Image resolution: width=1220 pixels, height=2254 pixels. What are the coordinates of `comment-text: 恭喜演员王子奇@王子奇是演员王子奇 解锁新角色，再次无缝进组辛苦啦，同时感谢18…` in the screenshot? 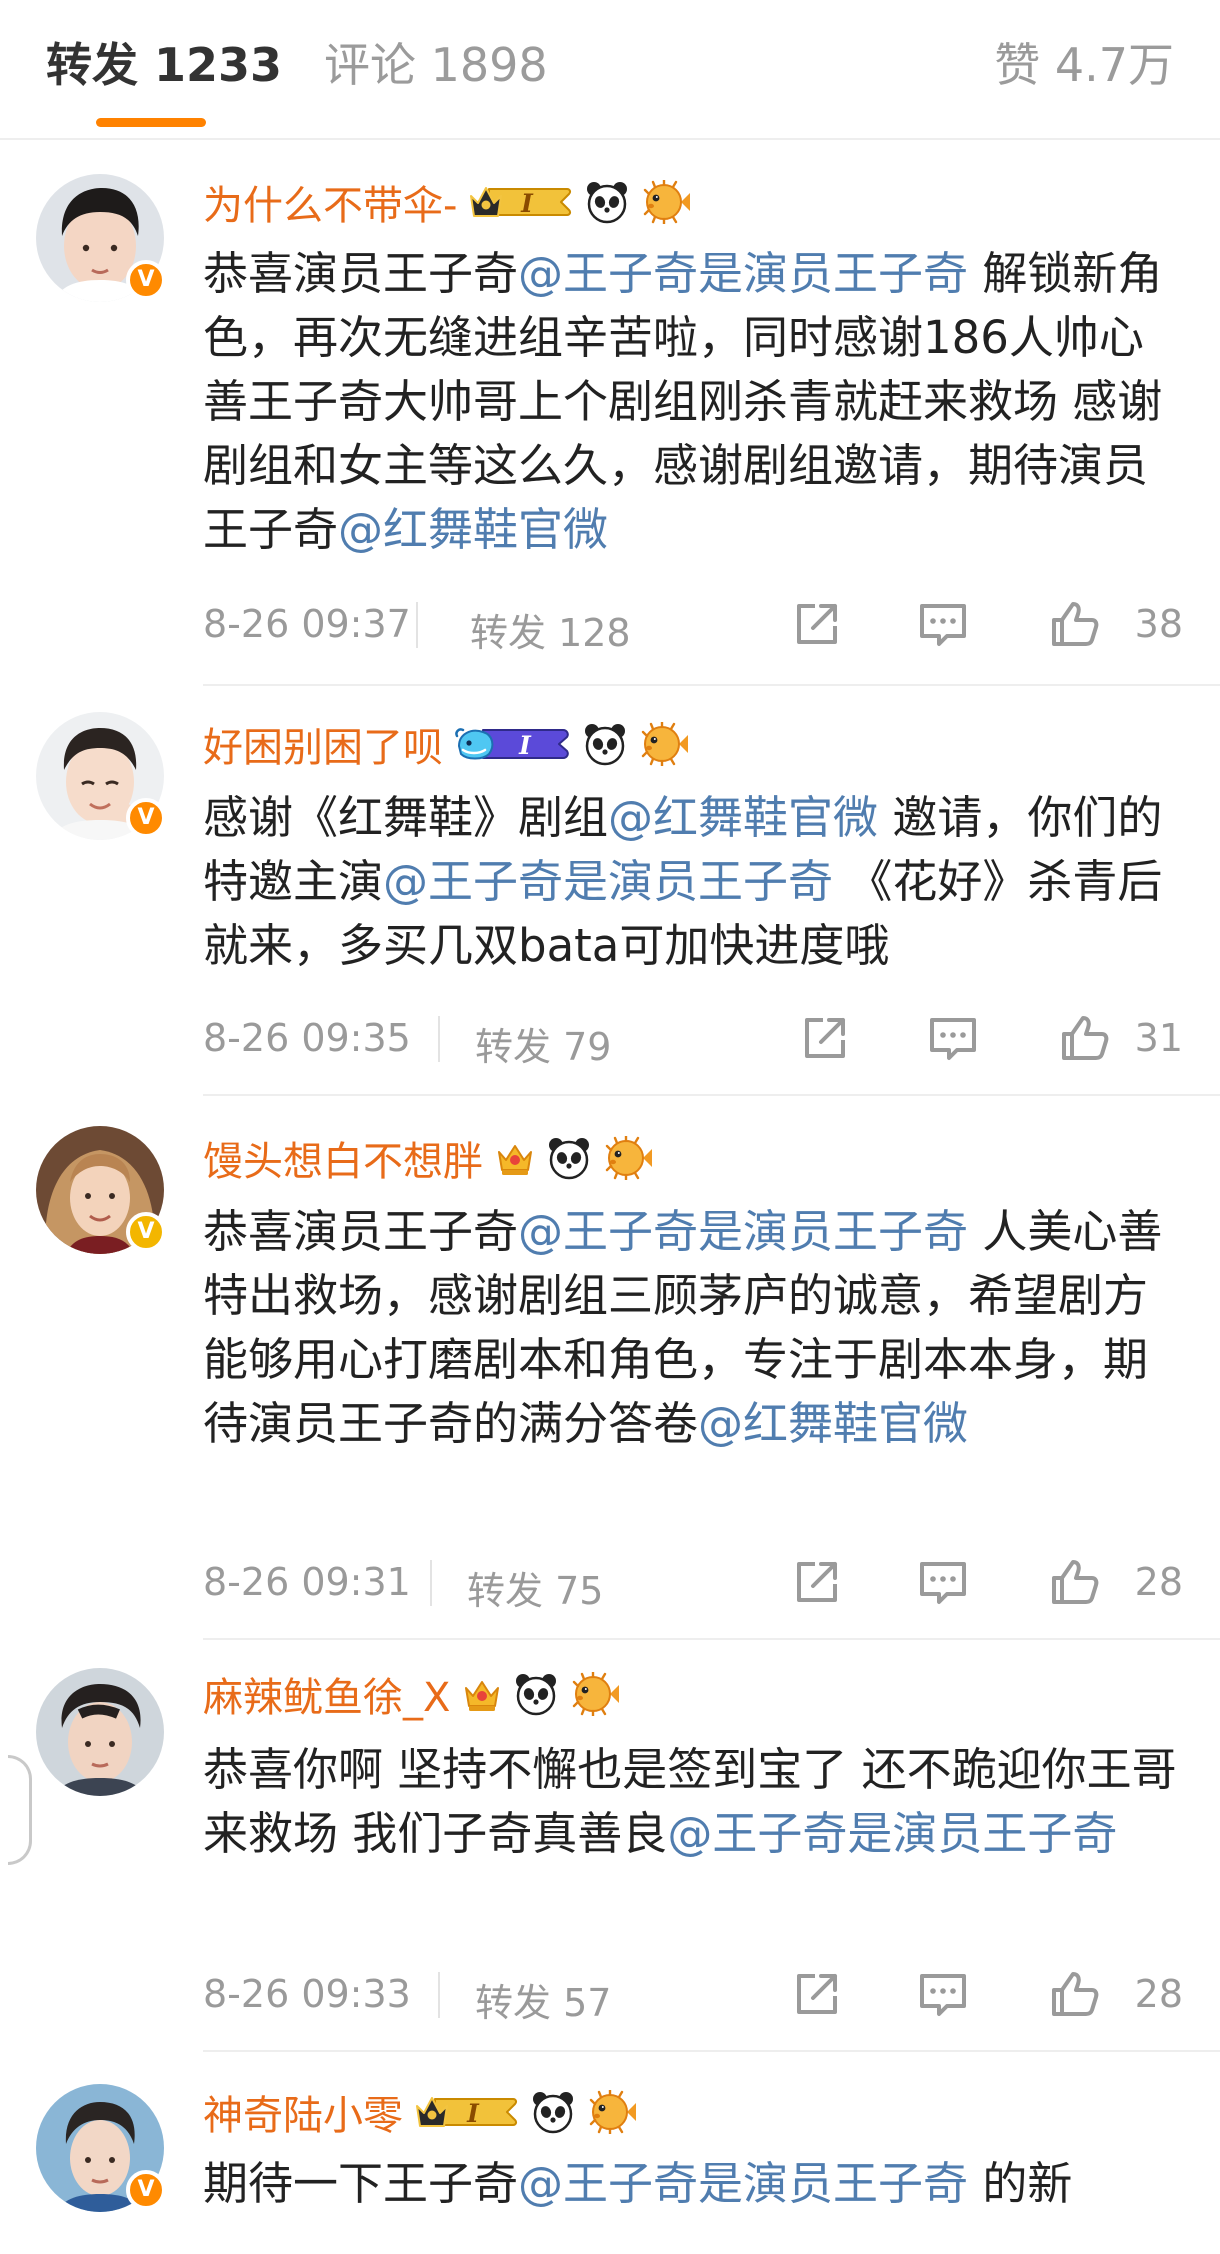 It's located at (693, 402).